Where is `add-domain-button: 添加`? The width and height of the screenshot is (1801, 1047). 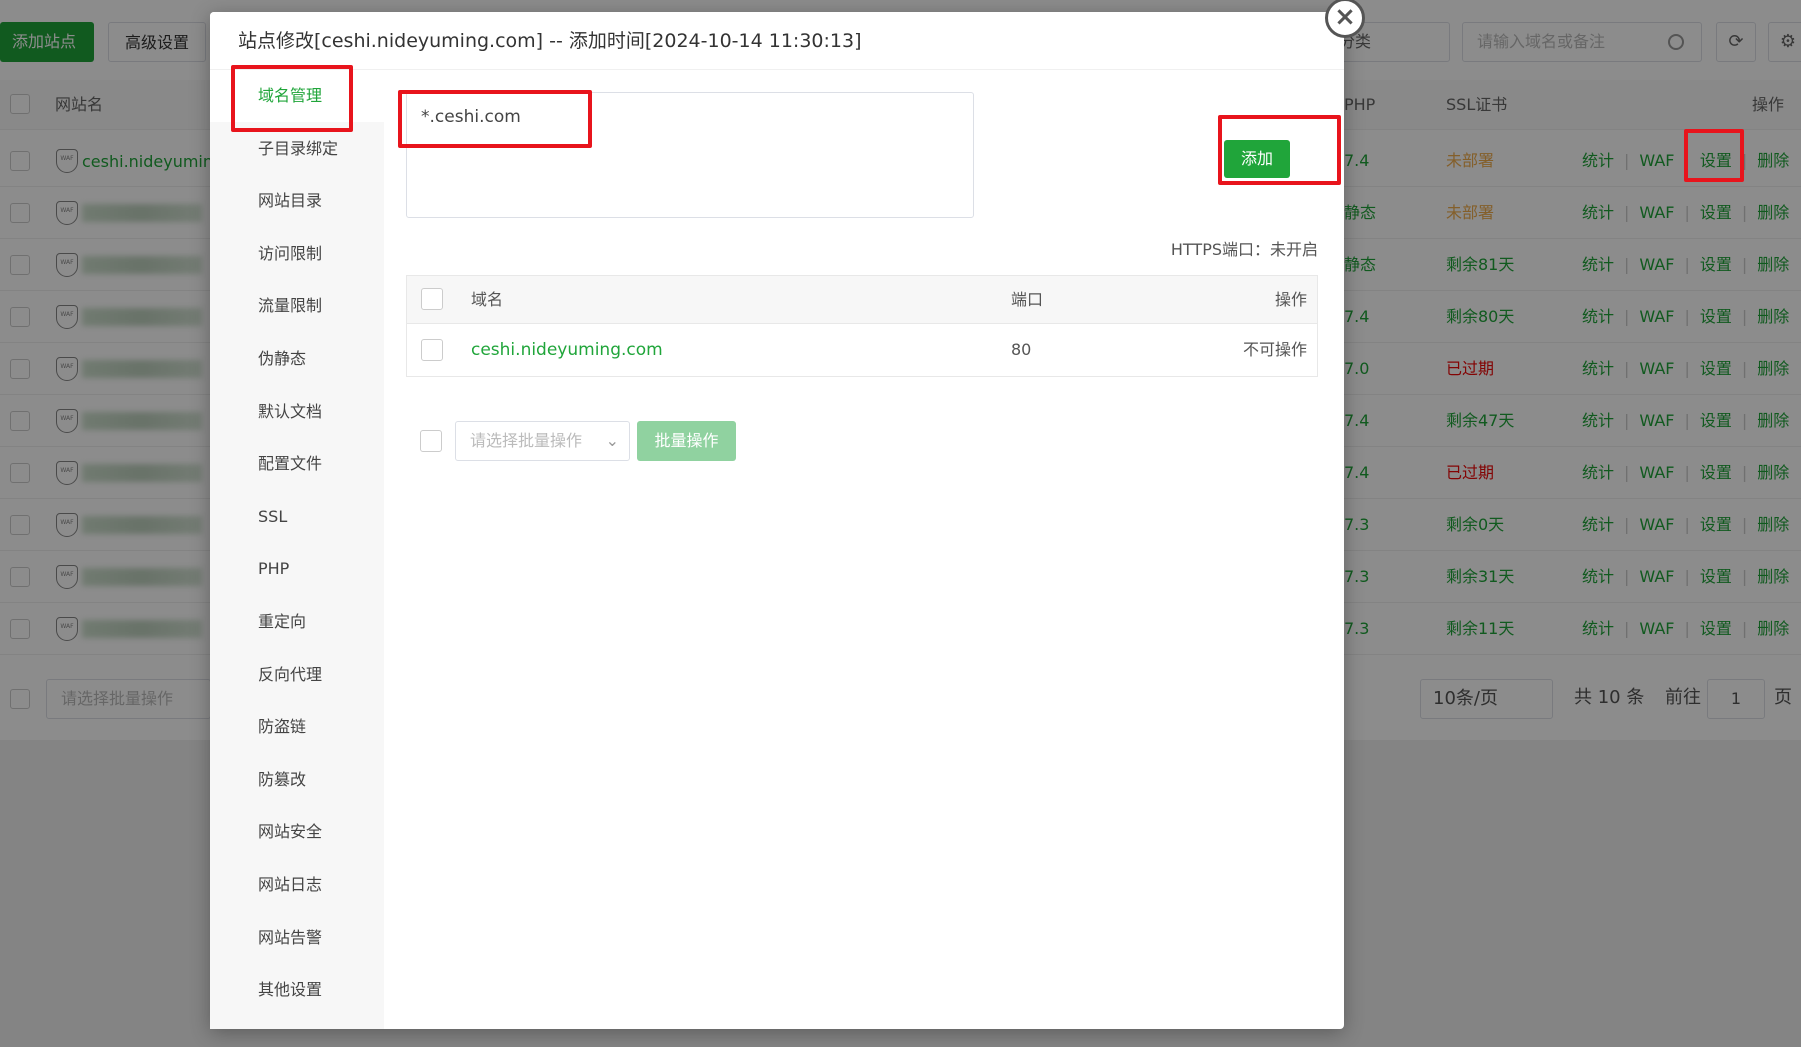
add-domain-button: 添加 is located at coordinates (1257, 159).